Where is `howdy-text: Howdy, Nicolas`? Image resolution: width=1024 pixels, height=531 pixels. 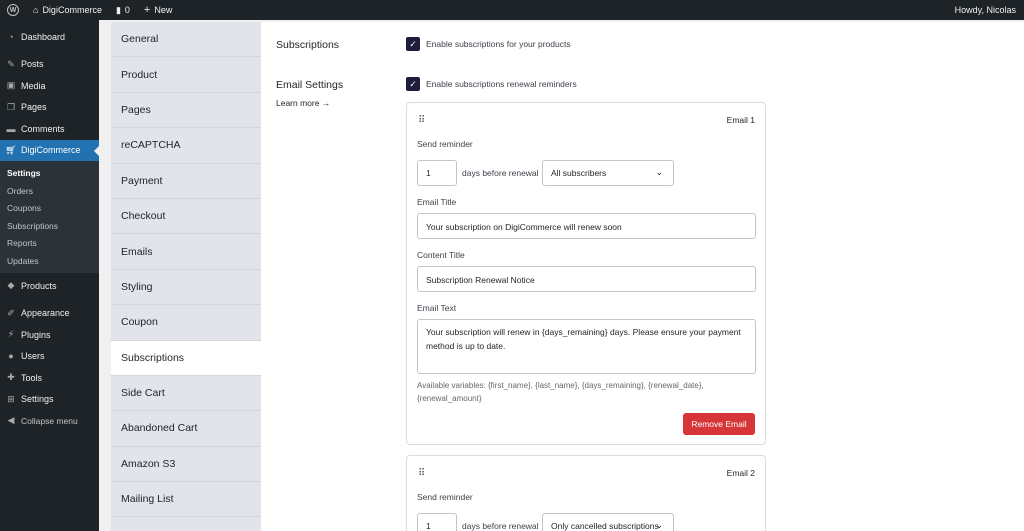 howdy-text: Howdy, Nicolas is located at coordinates (985, 10).